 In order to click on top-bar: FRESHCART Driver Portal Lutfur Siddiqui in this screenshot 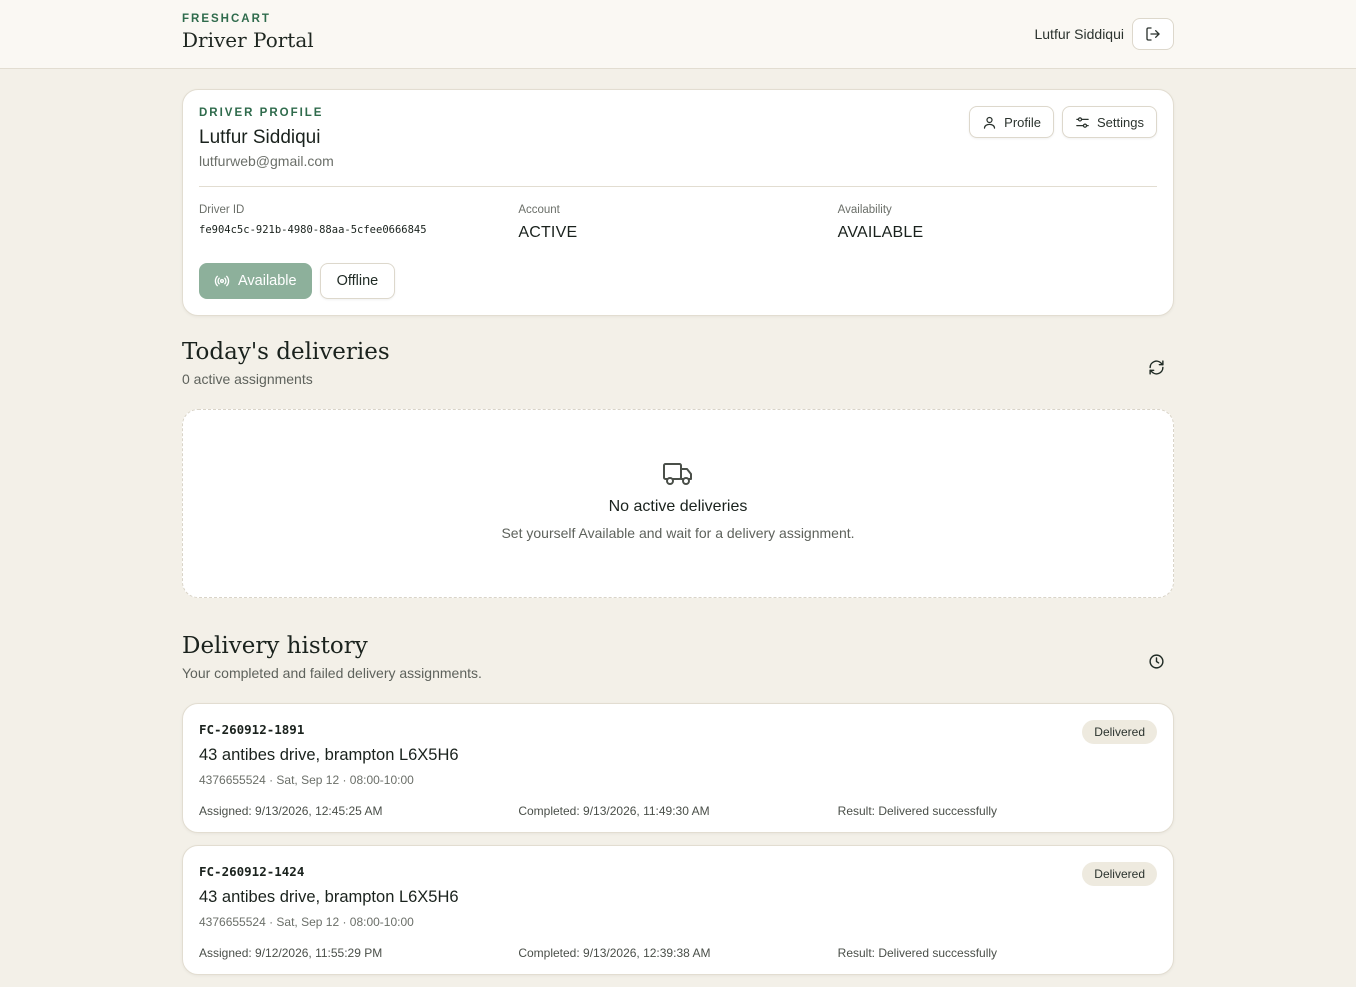, I will do `click(678, 34)`.